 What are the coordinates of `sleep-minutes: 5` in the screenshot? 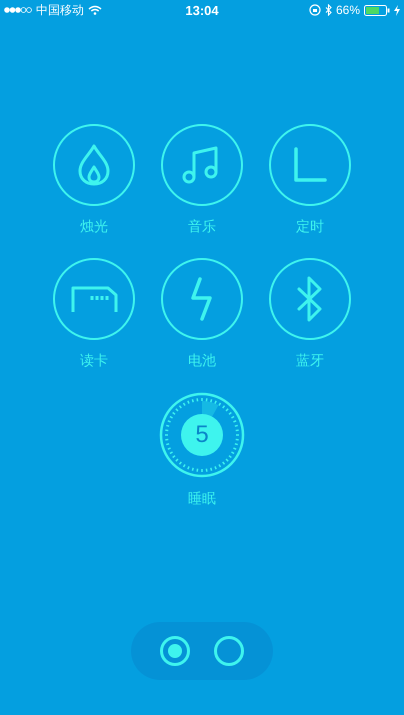 It's located at (202, 435).